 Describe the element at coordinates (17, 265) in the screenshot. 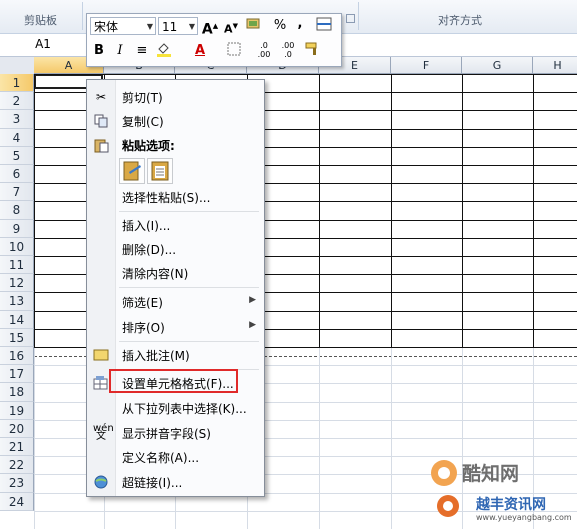

I see `row-header-11: 11` at that location.